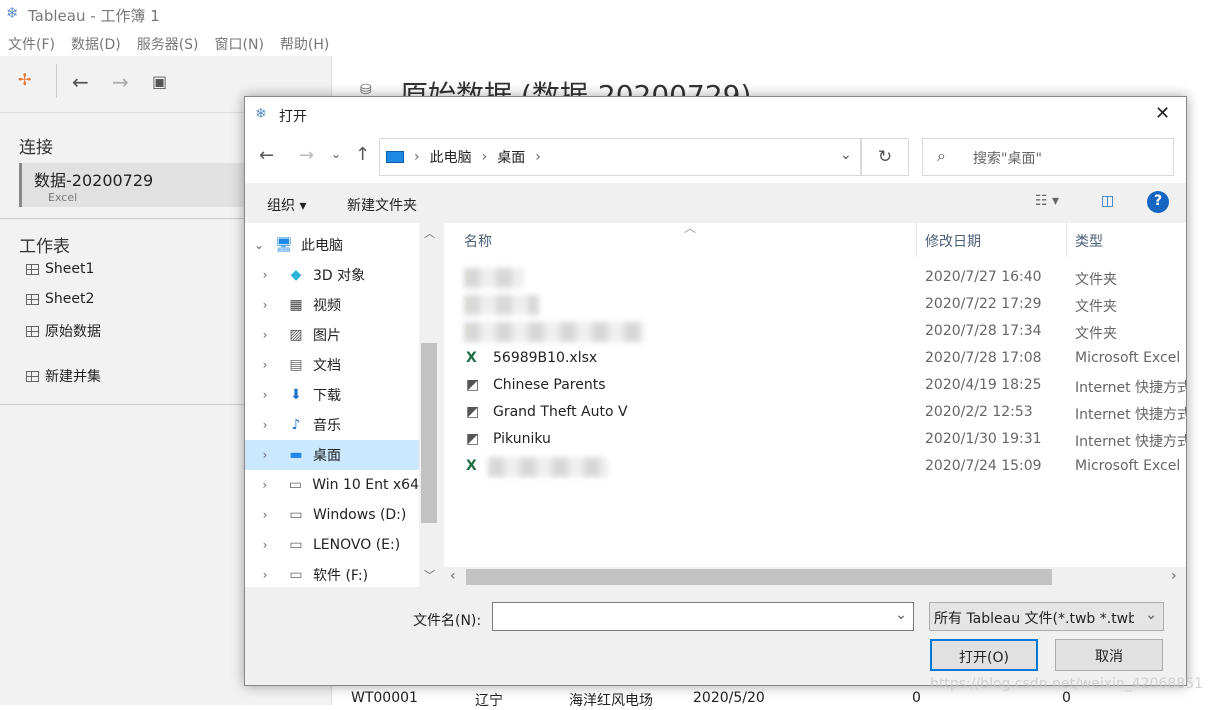 The width and height of the screenshot is (1209, 710). I want to click on filename-input: ⌄, so click(703, 616).